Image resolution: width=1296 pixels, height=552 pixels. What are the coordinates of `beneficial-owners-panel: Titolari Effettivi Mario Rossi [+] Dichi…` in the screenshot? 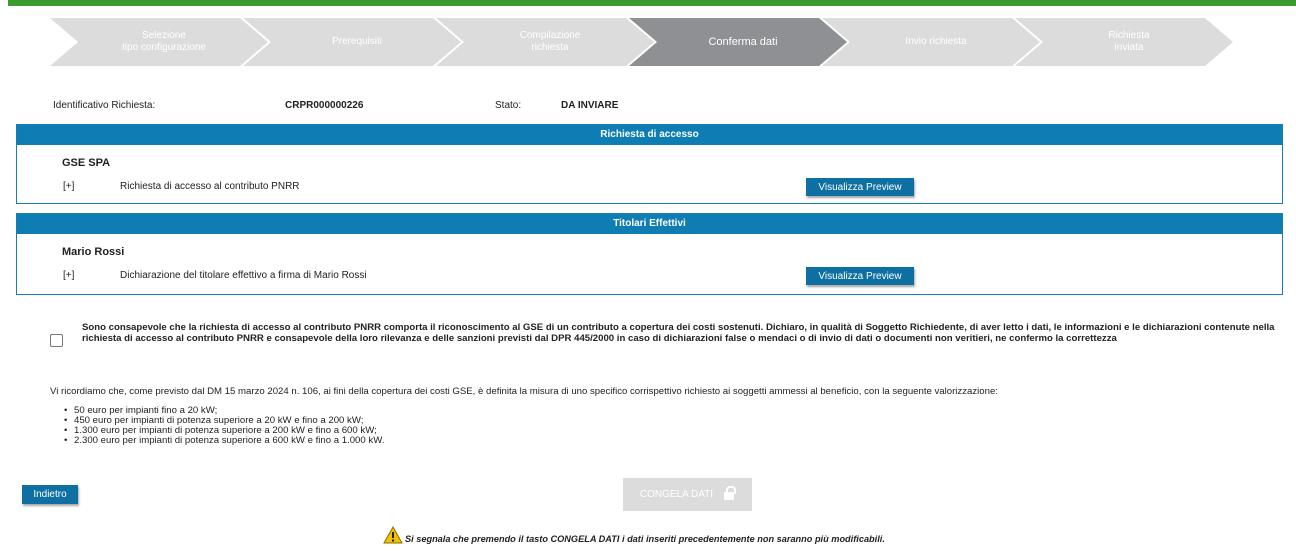 It's located at (649, 254).